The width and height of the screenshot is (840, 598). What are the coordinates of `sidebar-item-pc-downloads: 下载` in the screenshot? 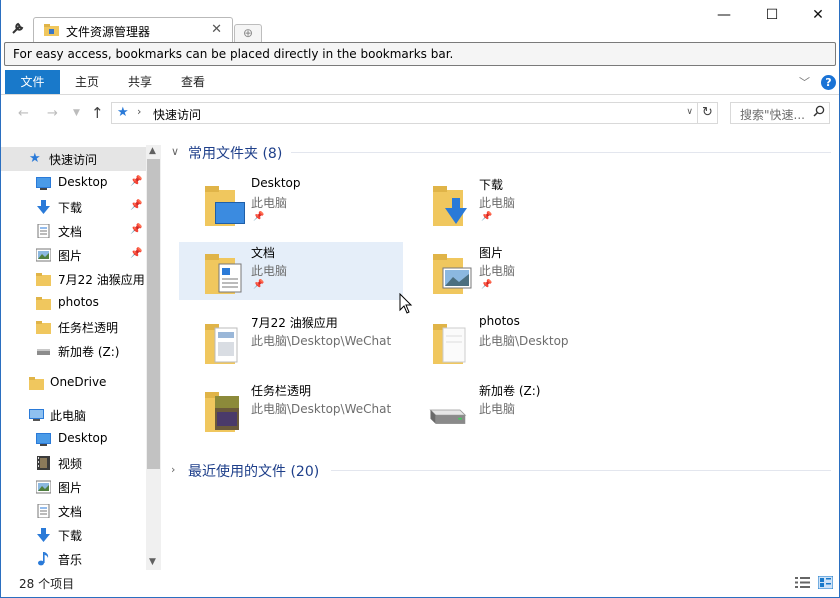 It's located at (73, 535).